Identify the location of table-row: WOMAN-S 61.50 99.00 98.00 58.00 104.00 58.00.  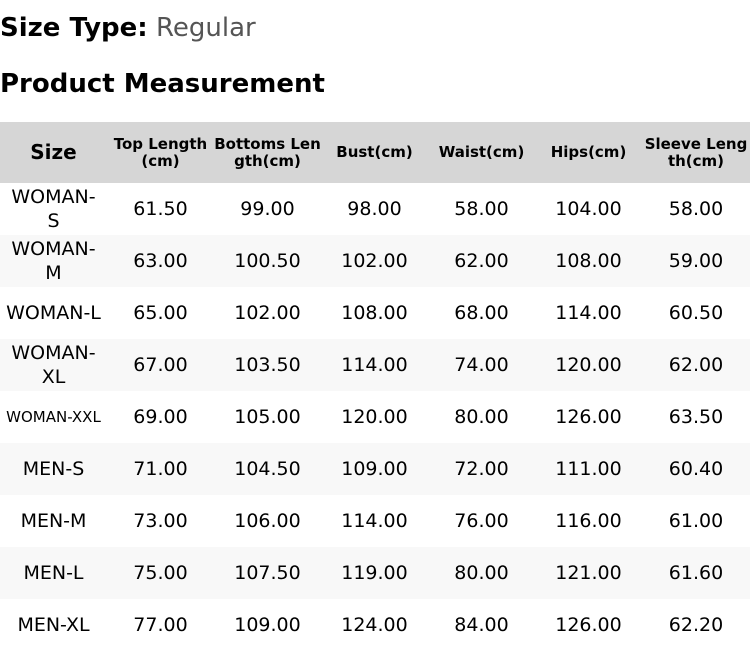
(375, 209).